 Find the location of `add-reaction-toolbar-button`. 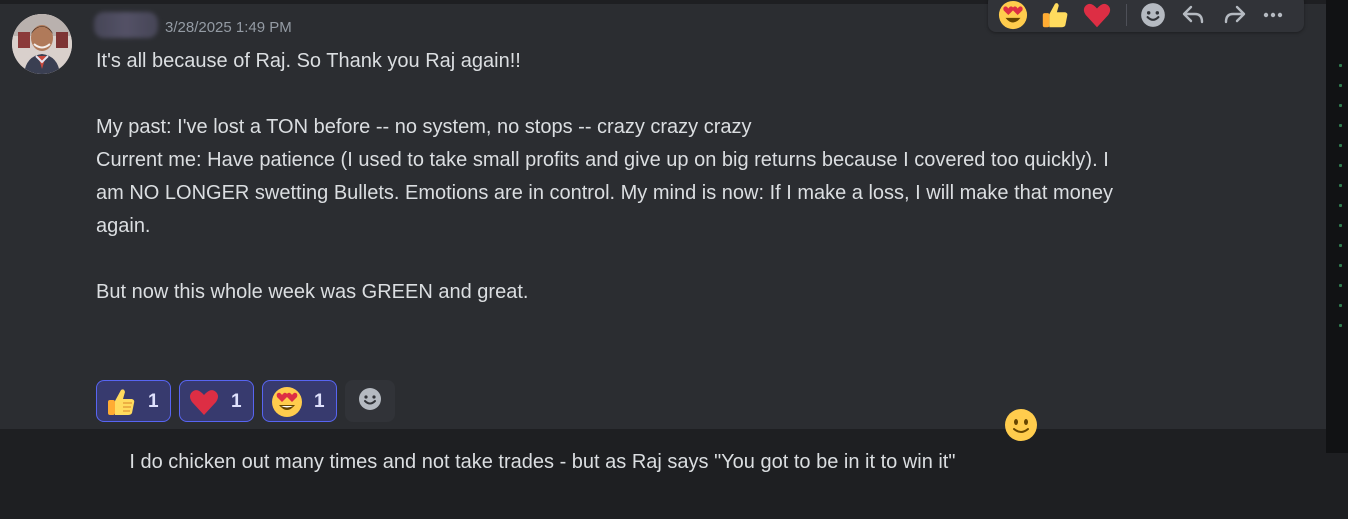

add-reaction-toolbar-button is located at coordinates (1153, 16).